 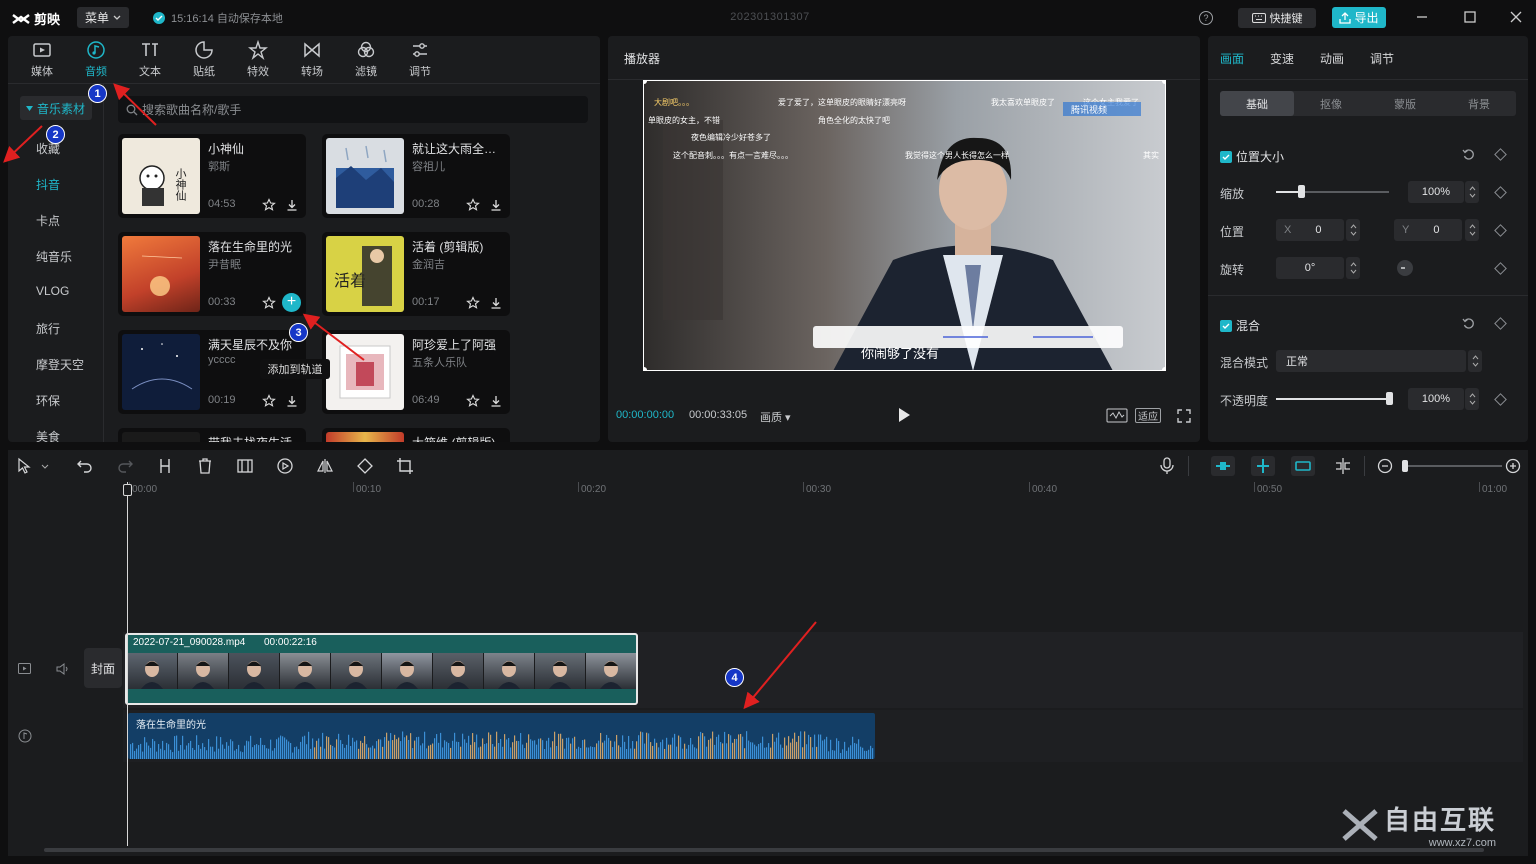 I want to click on linkage-icon, so click(x=1303, y=466).